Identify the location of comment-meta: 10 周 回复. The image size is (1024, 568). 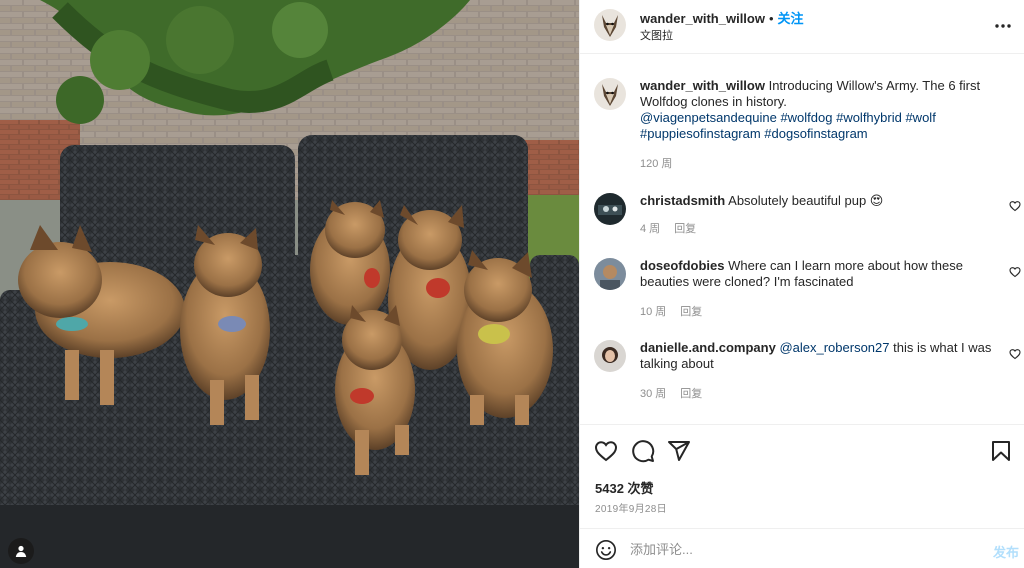
(678, 311).